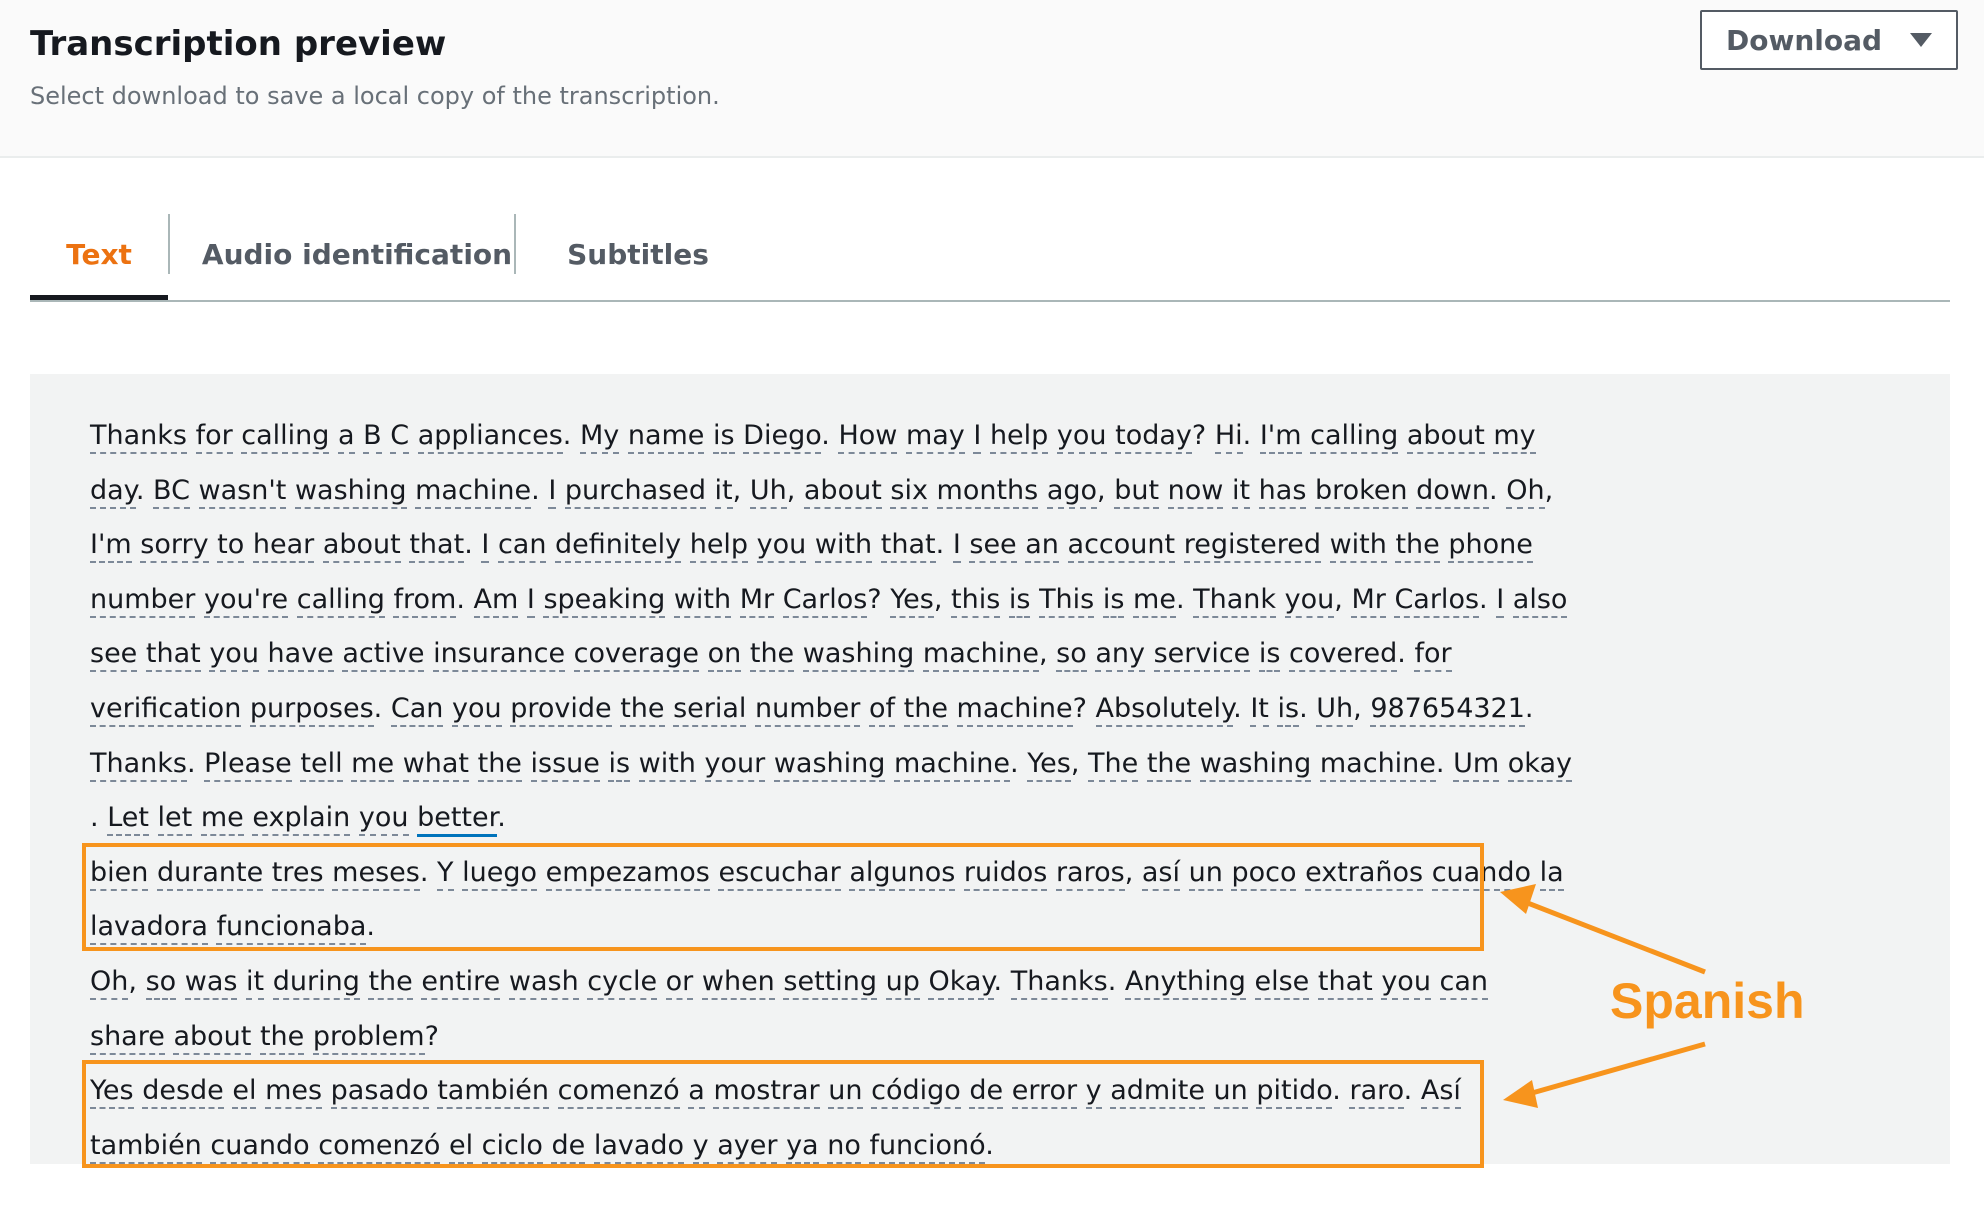 The image size is (1984, 1214). Describe the element at coordinates (1361, 491) in the screenshot. I see `transcript-word: broken` at that location.